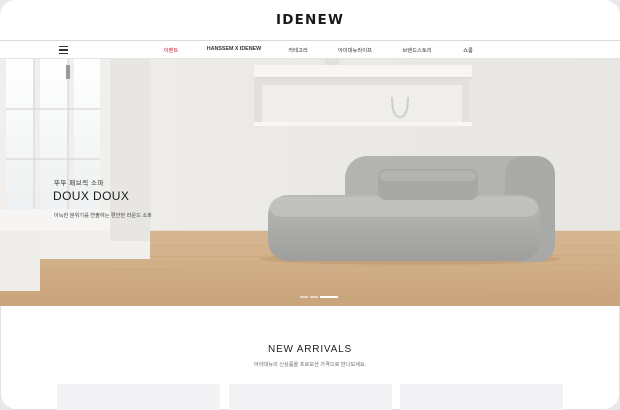 This screenshot has width=620, height=410. I want to click on hamburger-menu-icon, so click(63, 50).